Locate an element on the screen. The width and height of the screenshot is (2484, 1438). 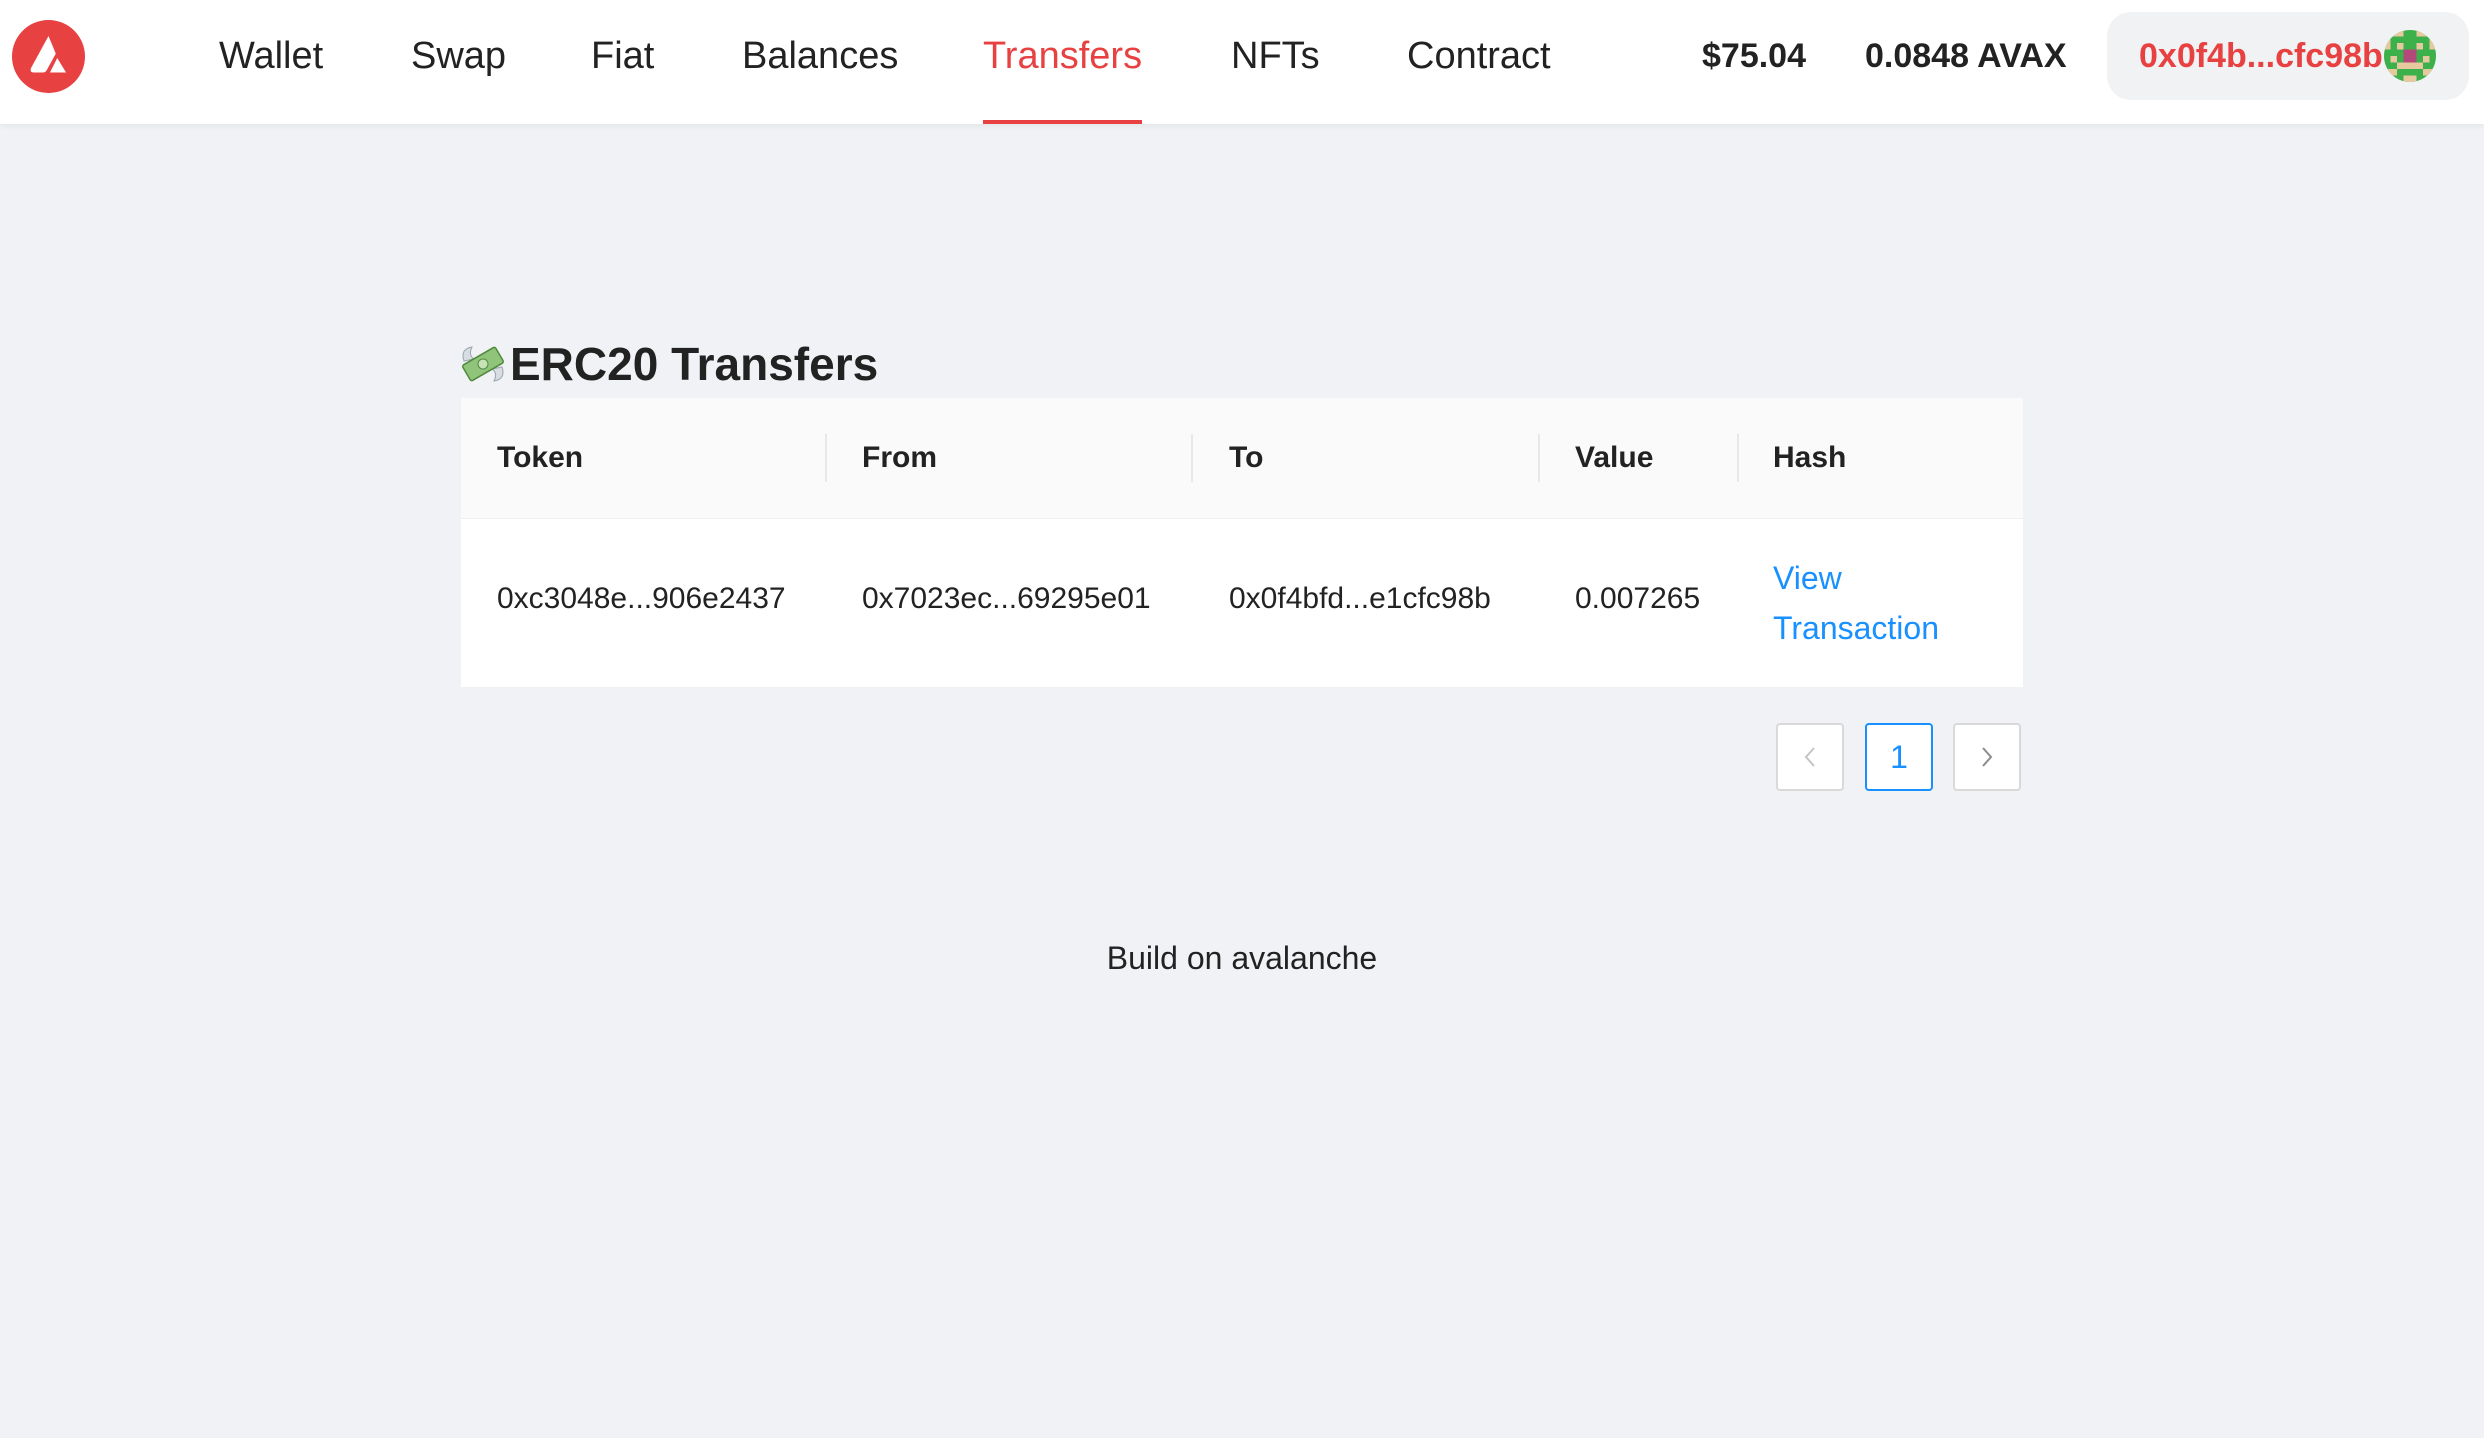
pagination-page-number: 1 is located at coordinates (1899, 756).